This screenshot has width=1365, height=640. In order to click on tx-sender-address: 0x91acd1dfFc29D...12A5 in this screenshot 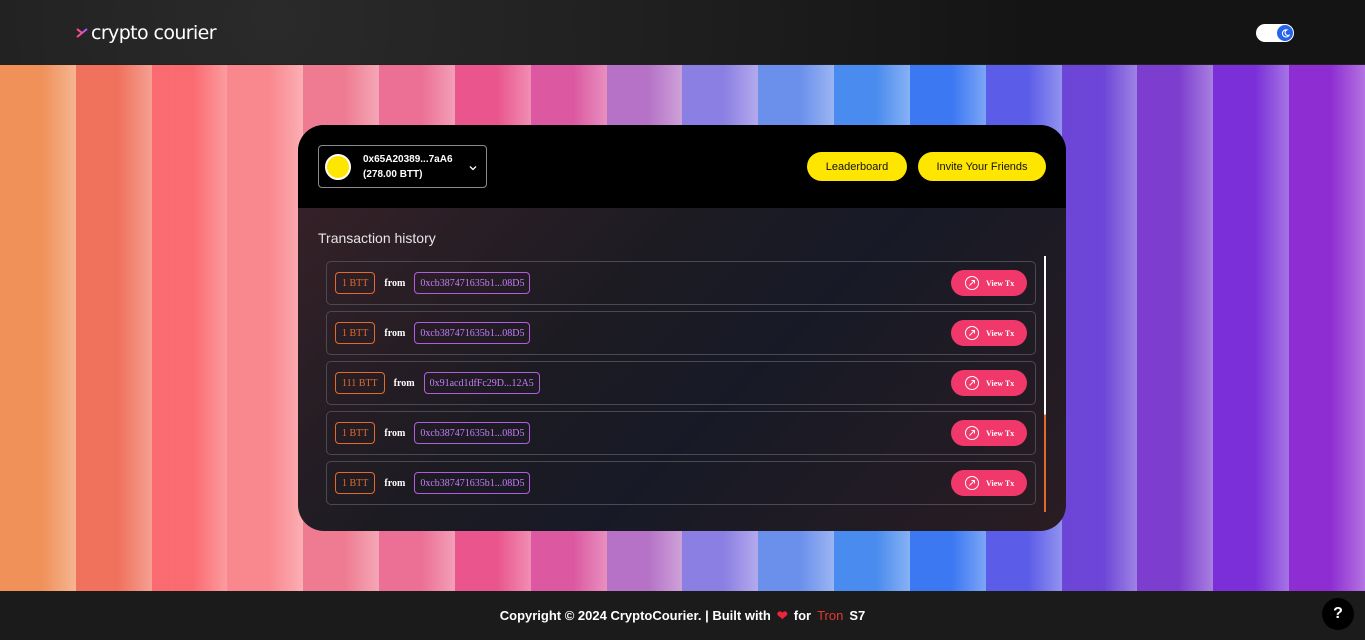, I will do `click(481, 383)`.